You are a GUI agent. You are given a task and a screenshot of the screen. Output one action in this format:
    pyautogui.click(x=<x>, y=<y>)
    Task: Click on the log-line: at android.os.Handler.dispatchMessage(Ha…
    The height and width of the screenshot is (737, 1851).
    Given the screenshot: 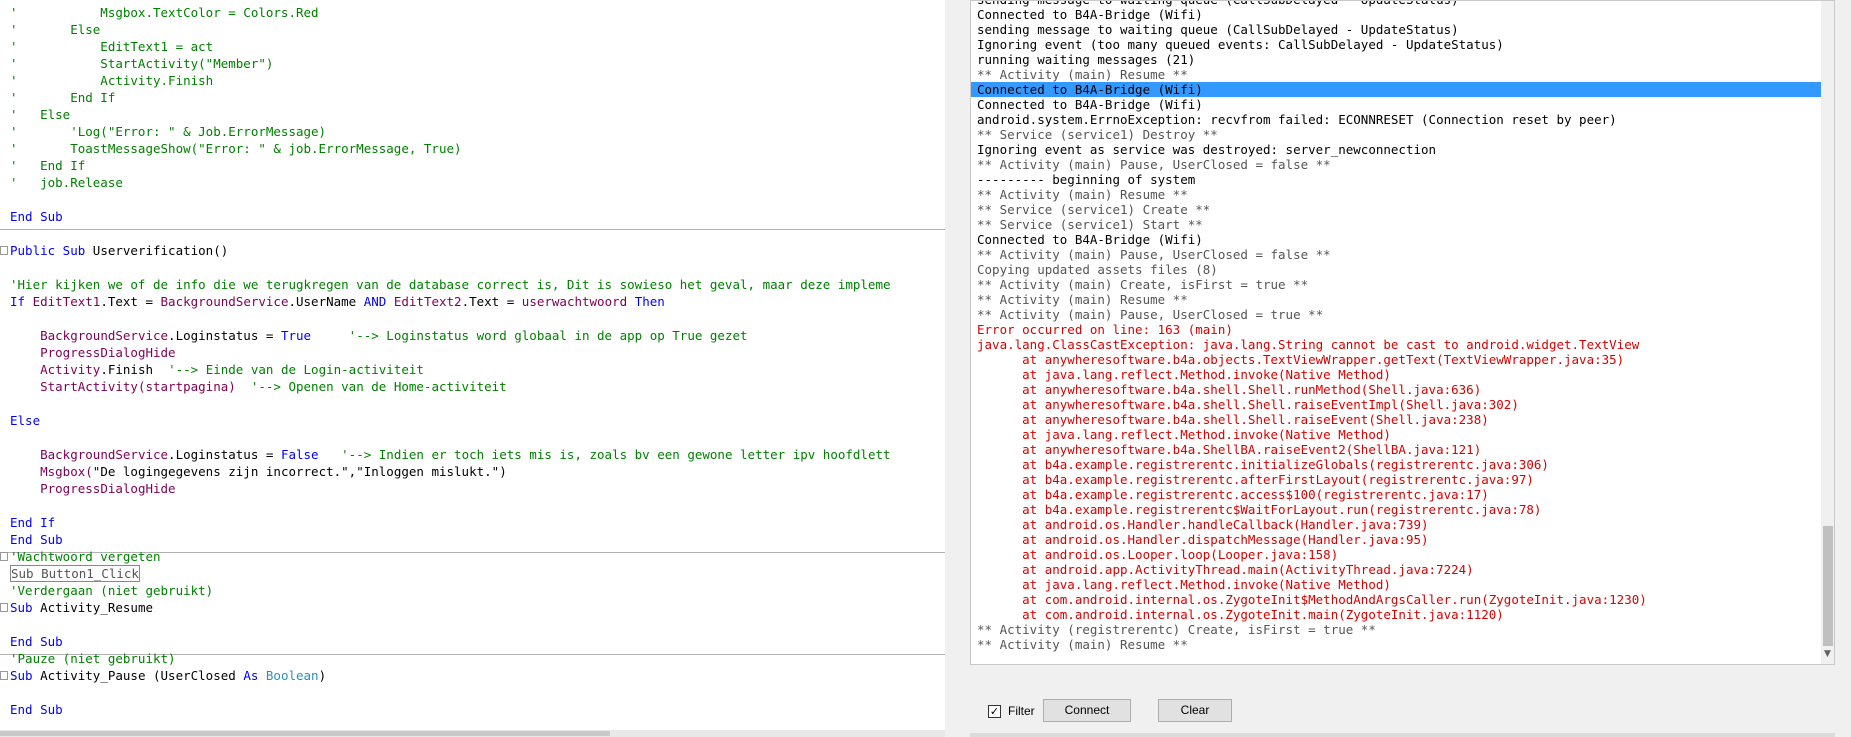 What is the action you would take?
    pyautogui.click(x=1396, y=539)
    